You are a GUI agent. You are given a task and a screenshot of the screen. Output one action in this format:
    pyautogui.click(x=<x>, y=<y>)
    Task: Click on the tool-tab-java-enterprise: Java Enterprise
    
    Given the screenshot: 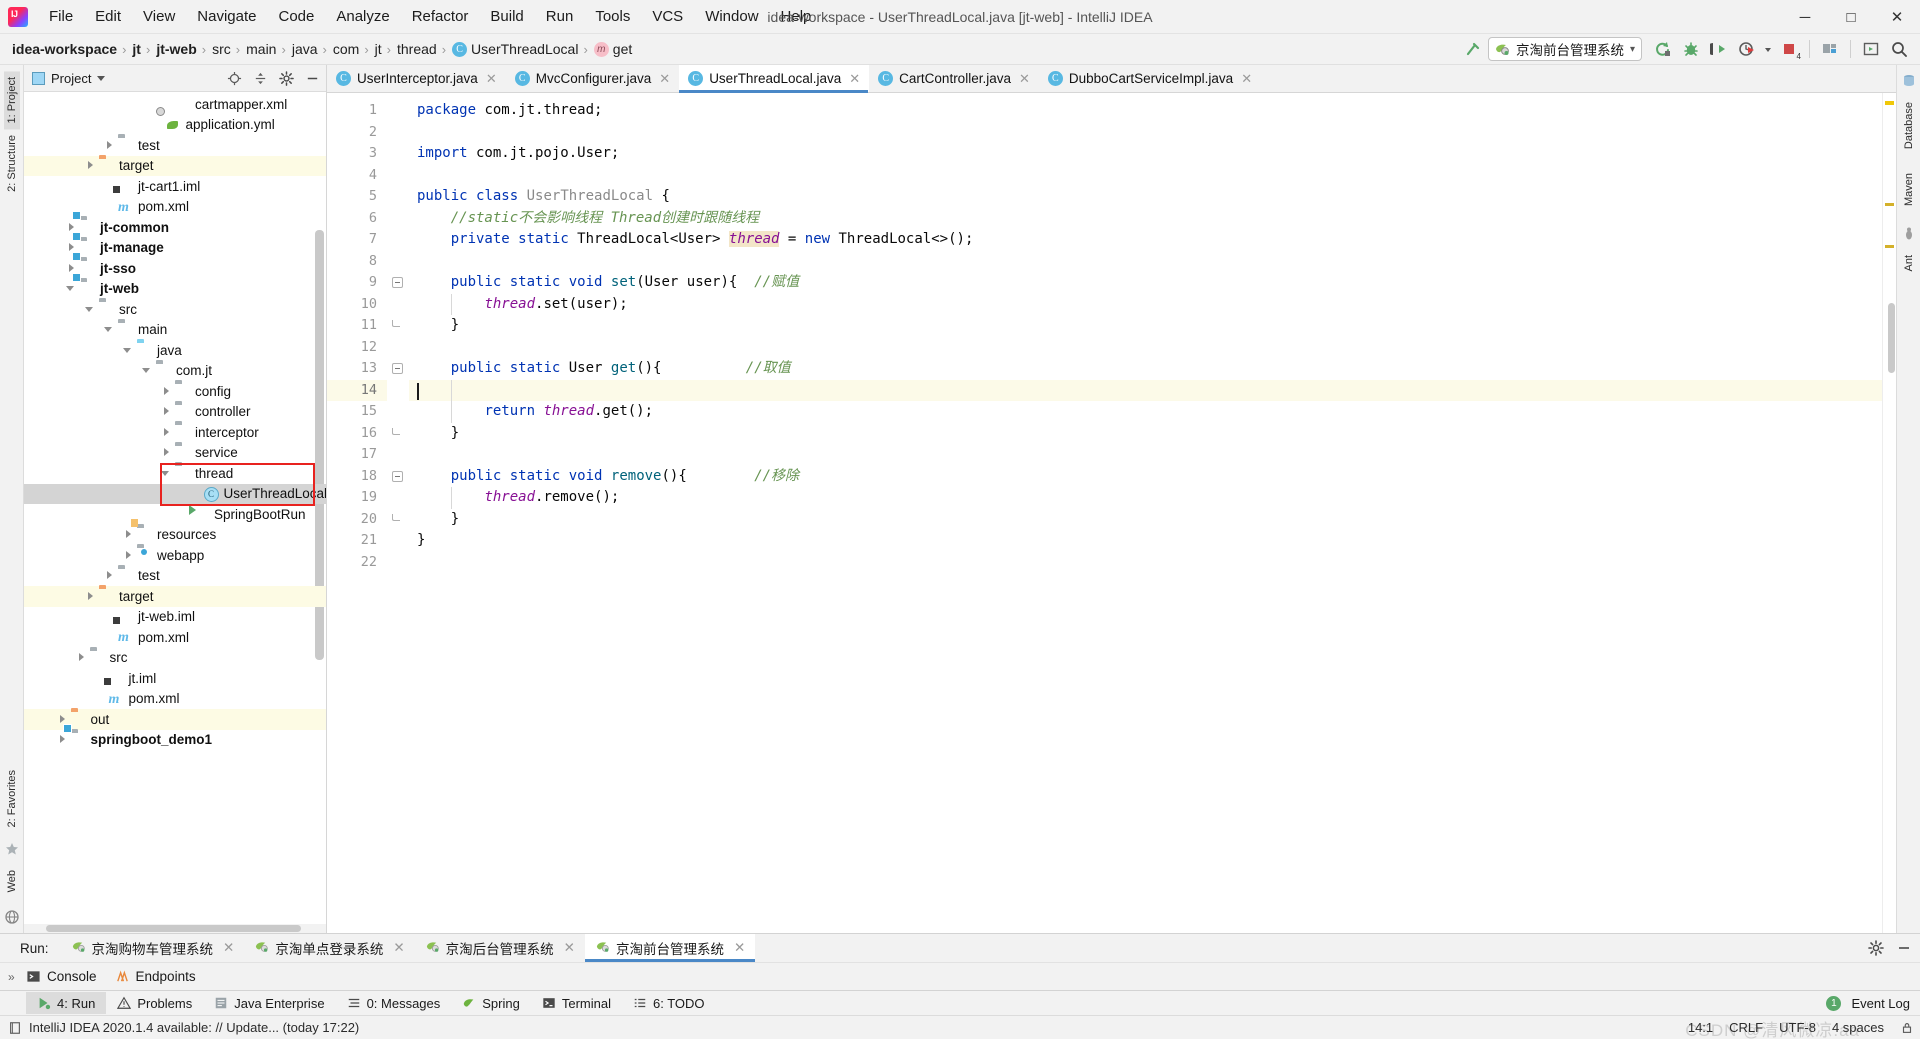 What is the action you would take?
    pyautogui.click(x=269, y=1003)
    